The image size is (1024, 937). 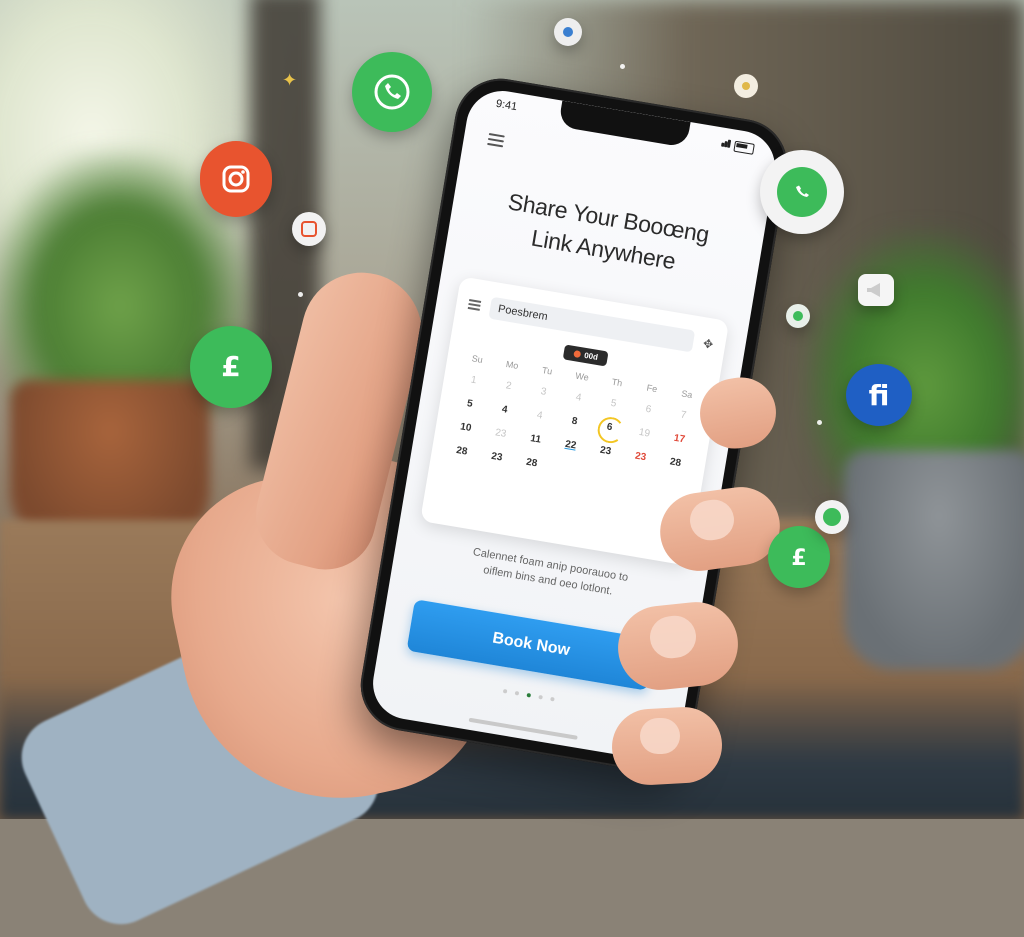 What do you see at coordinates (746, 86) in the screenshot?
I see `flower-icon` at bounding box center [746, 86].